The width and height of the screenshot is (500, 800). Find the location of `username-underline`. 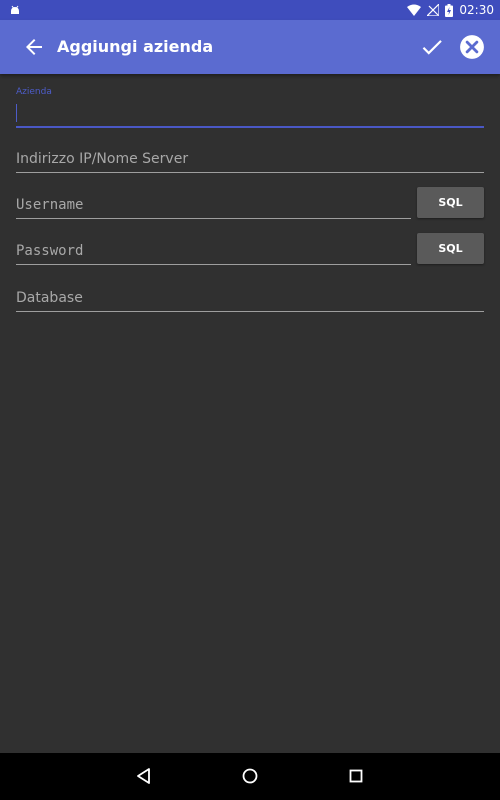

username-underline is located at coordinates (213, 218).